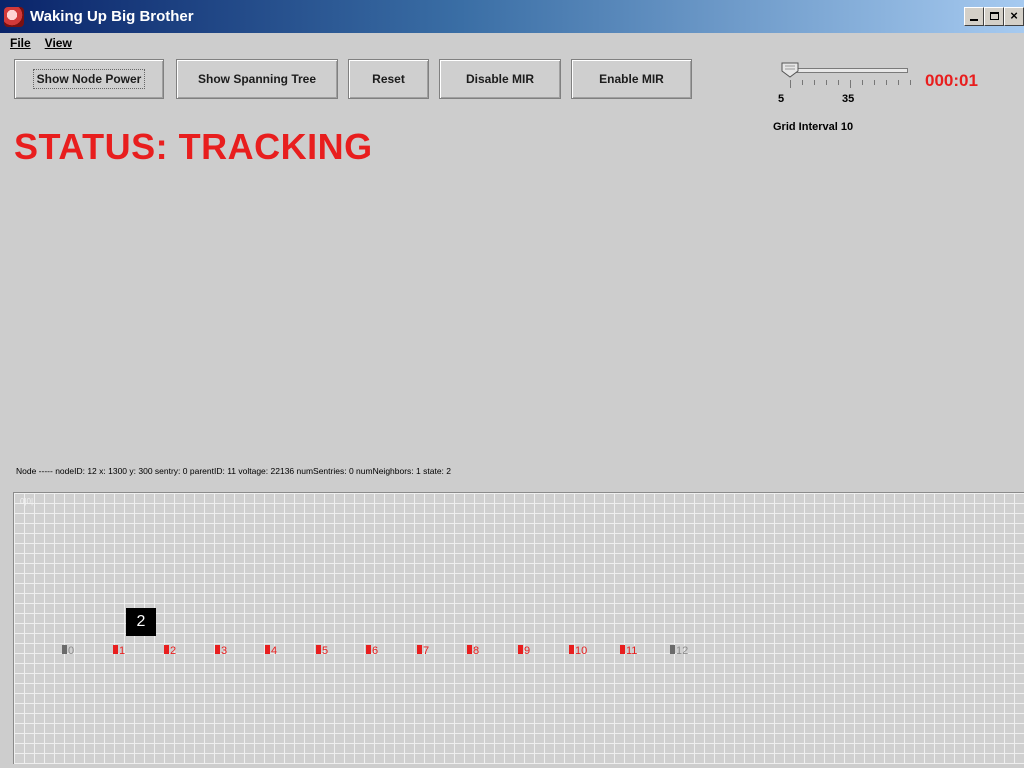 This screenshot has height=768, width=1024. I want to click on show-node-power-label: Show Node Power, so click(89, 79).